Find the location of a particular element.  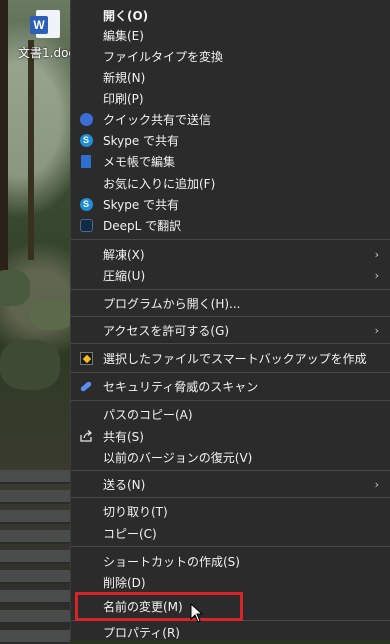

menu-item-edit: 編集(E) is located at coordinates (230, 35).